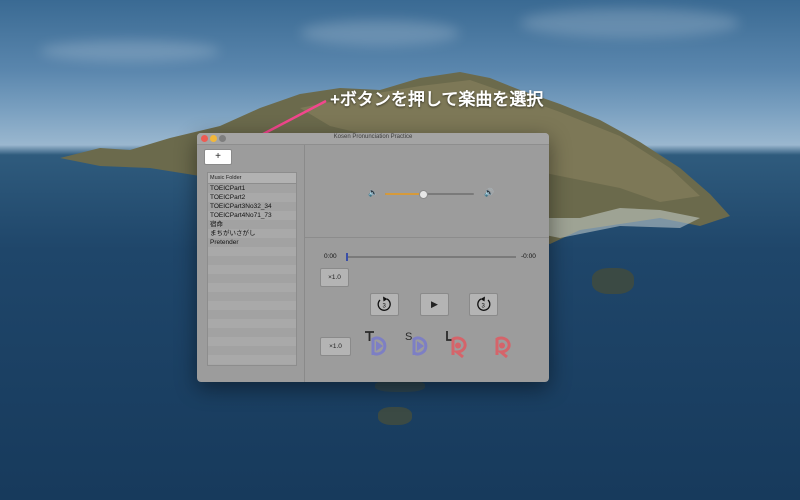 The height and width of the screenshot is (500, 800). What do you see at coordinates (408, 337) in the screenshot?
I see `svg-text: S` at bounding box center [408, 337].